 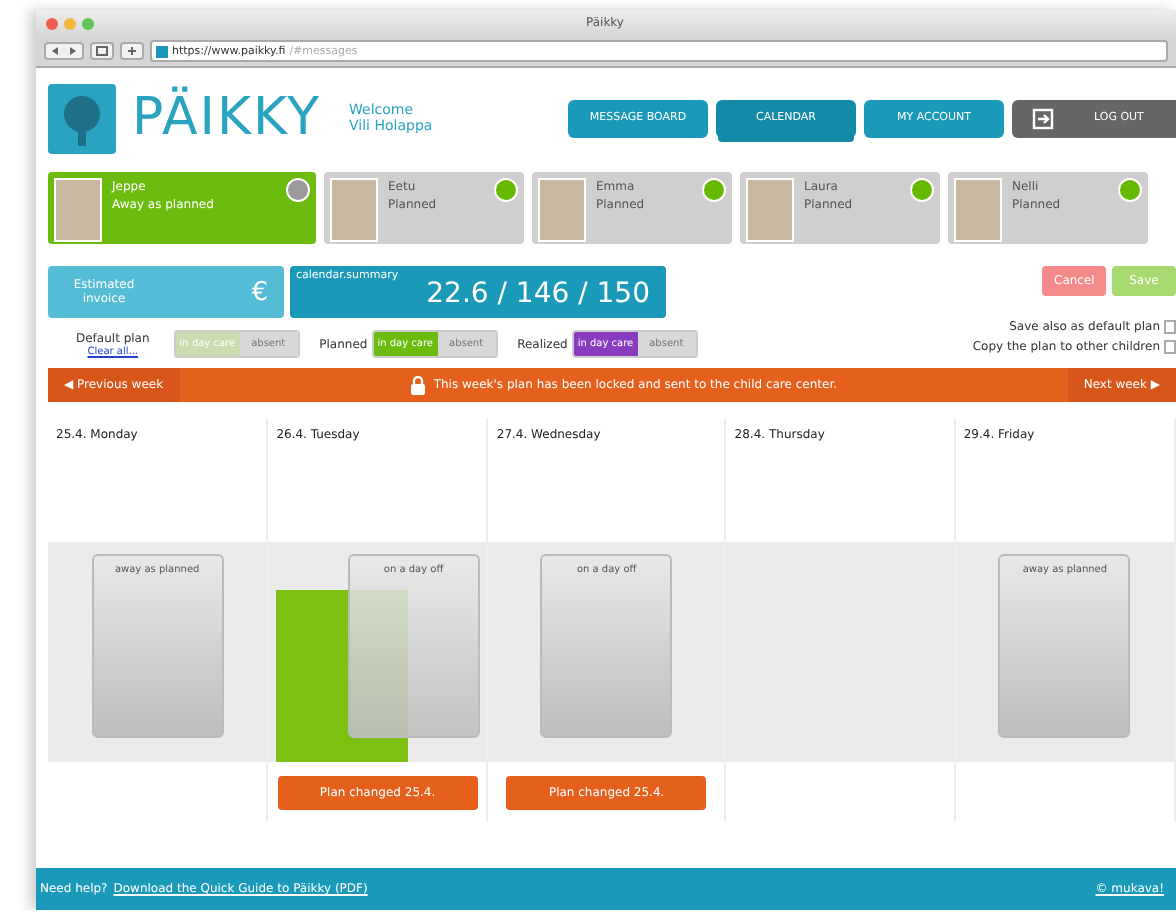 I want to click on logout-icon, so click(x=1043, y=118).